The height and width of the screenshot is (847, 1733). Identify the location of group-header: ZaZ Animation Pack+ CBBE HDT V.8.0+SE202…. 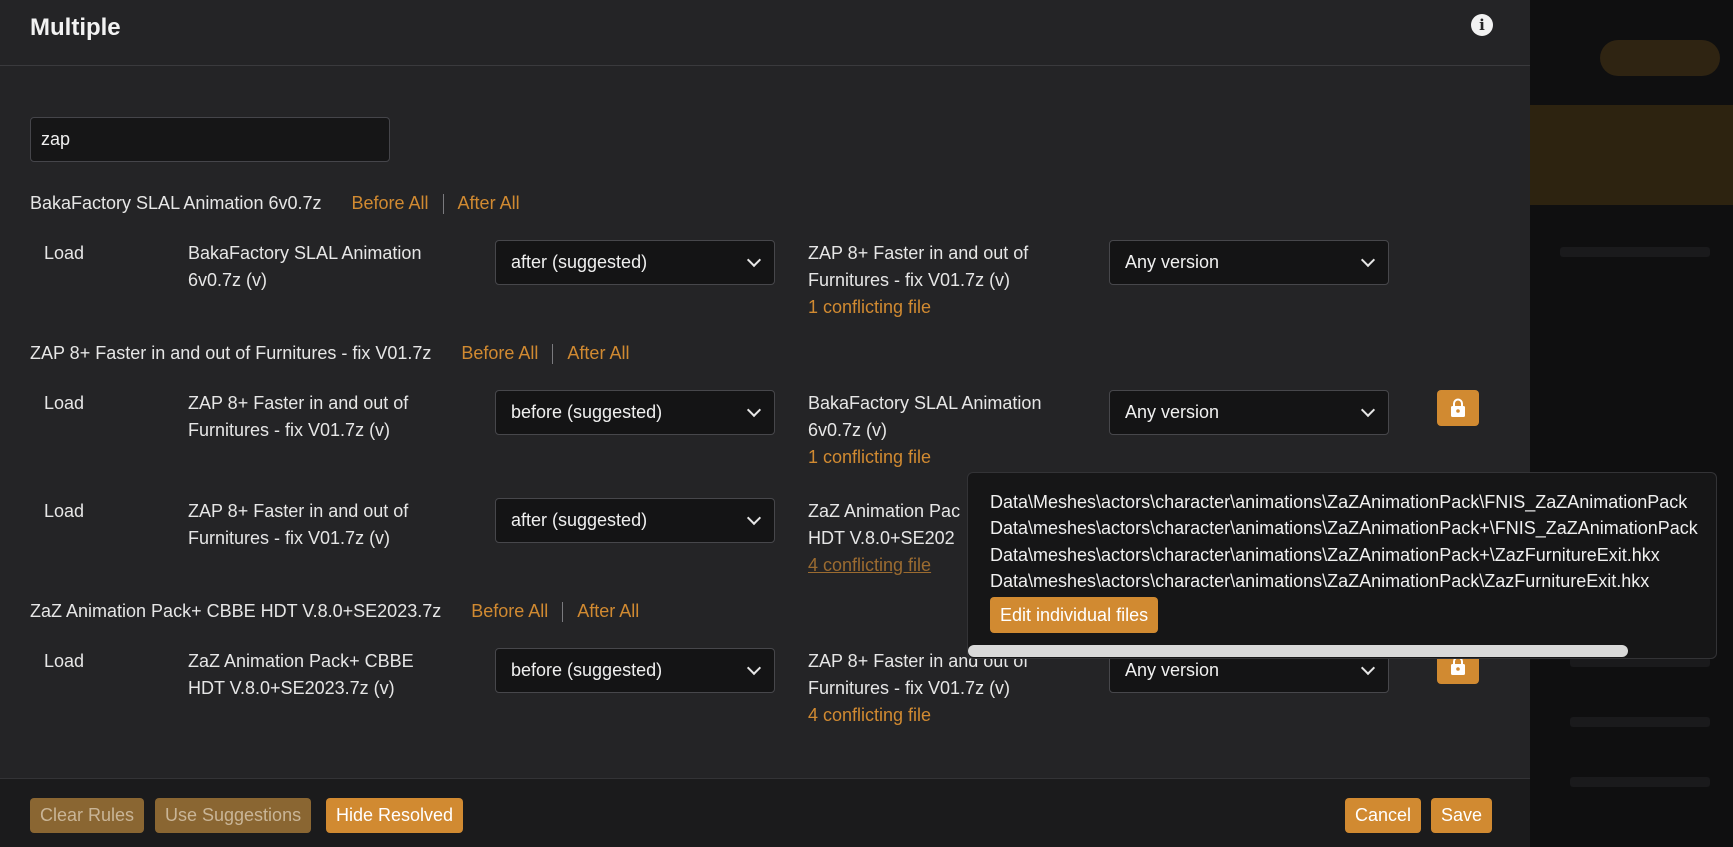
(334, 611).